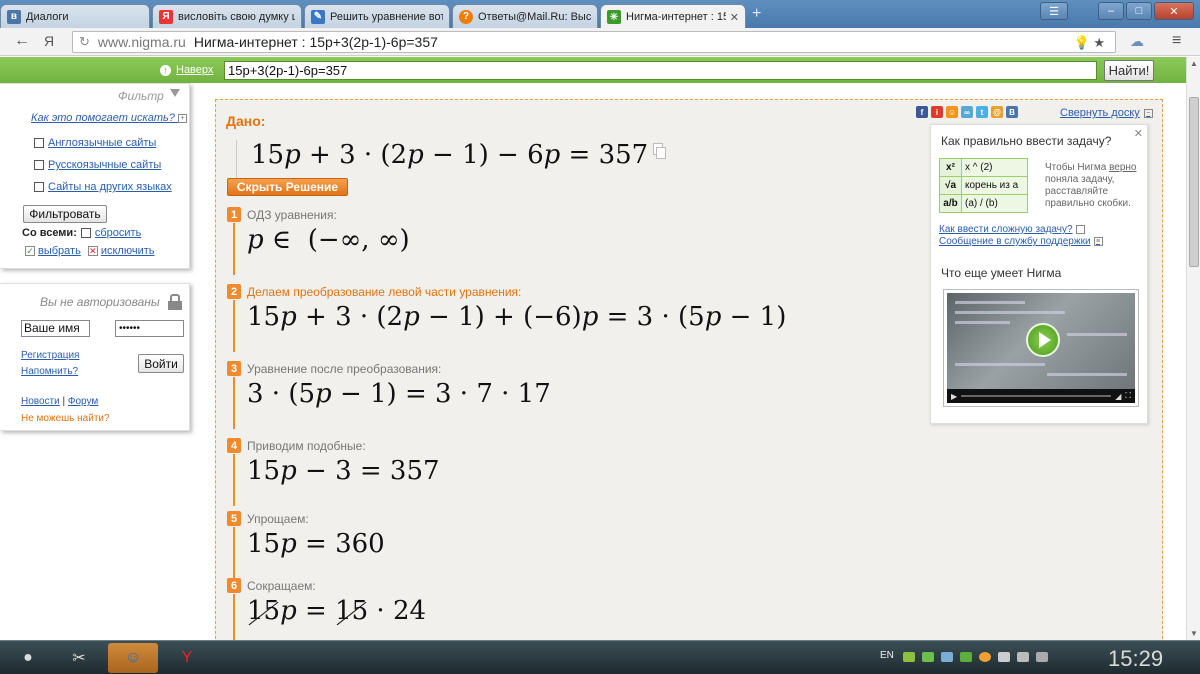  I want to click on volume-tray-icon, so click(1004, 657).